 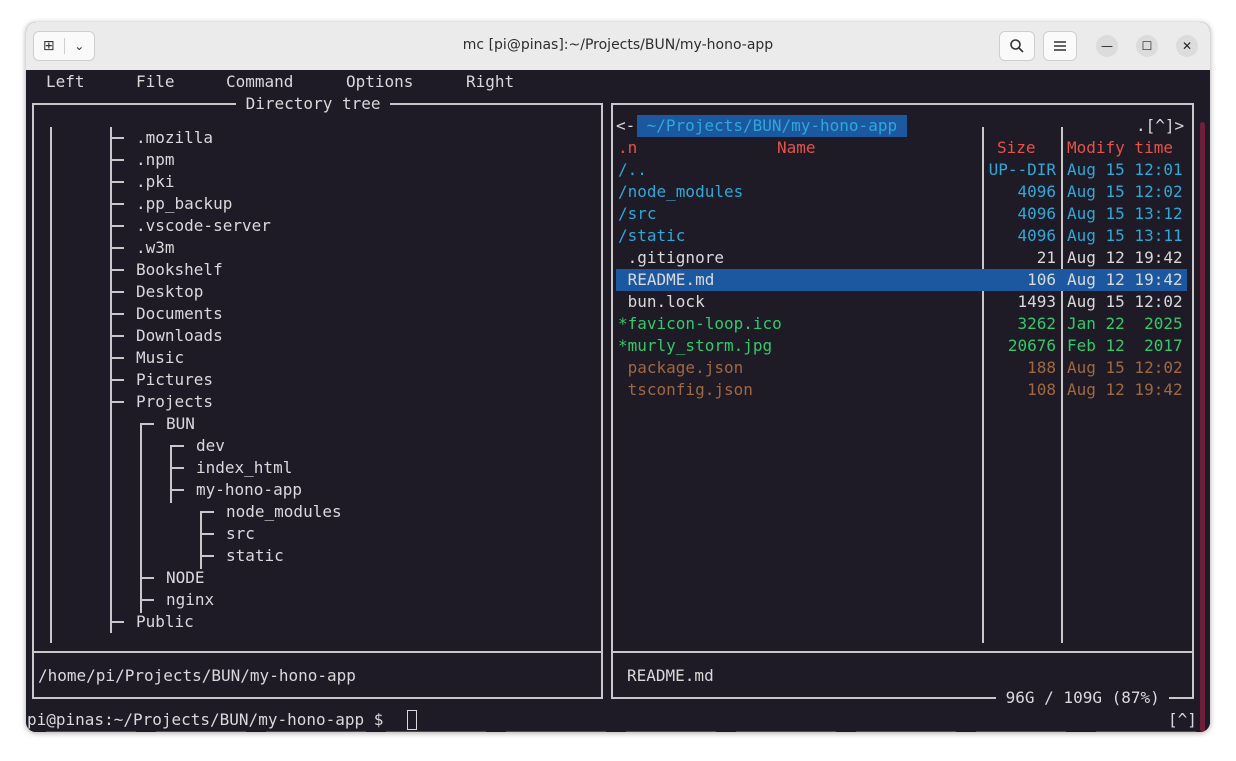 What do you see at coordinates (174, 402) in the screenshot?
I see `tree-item: Projects` at bounding box center [174, 402].